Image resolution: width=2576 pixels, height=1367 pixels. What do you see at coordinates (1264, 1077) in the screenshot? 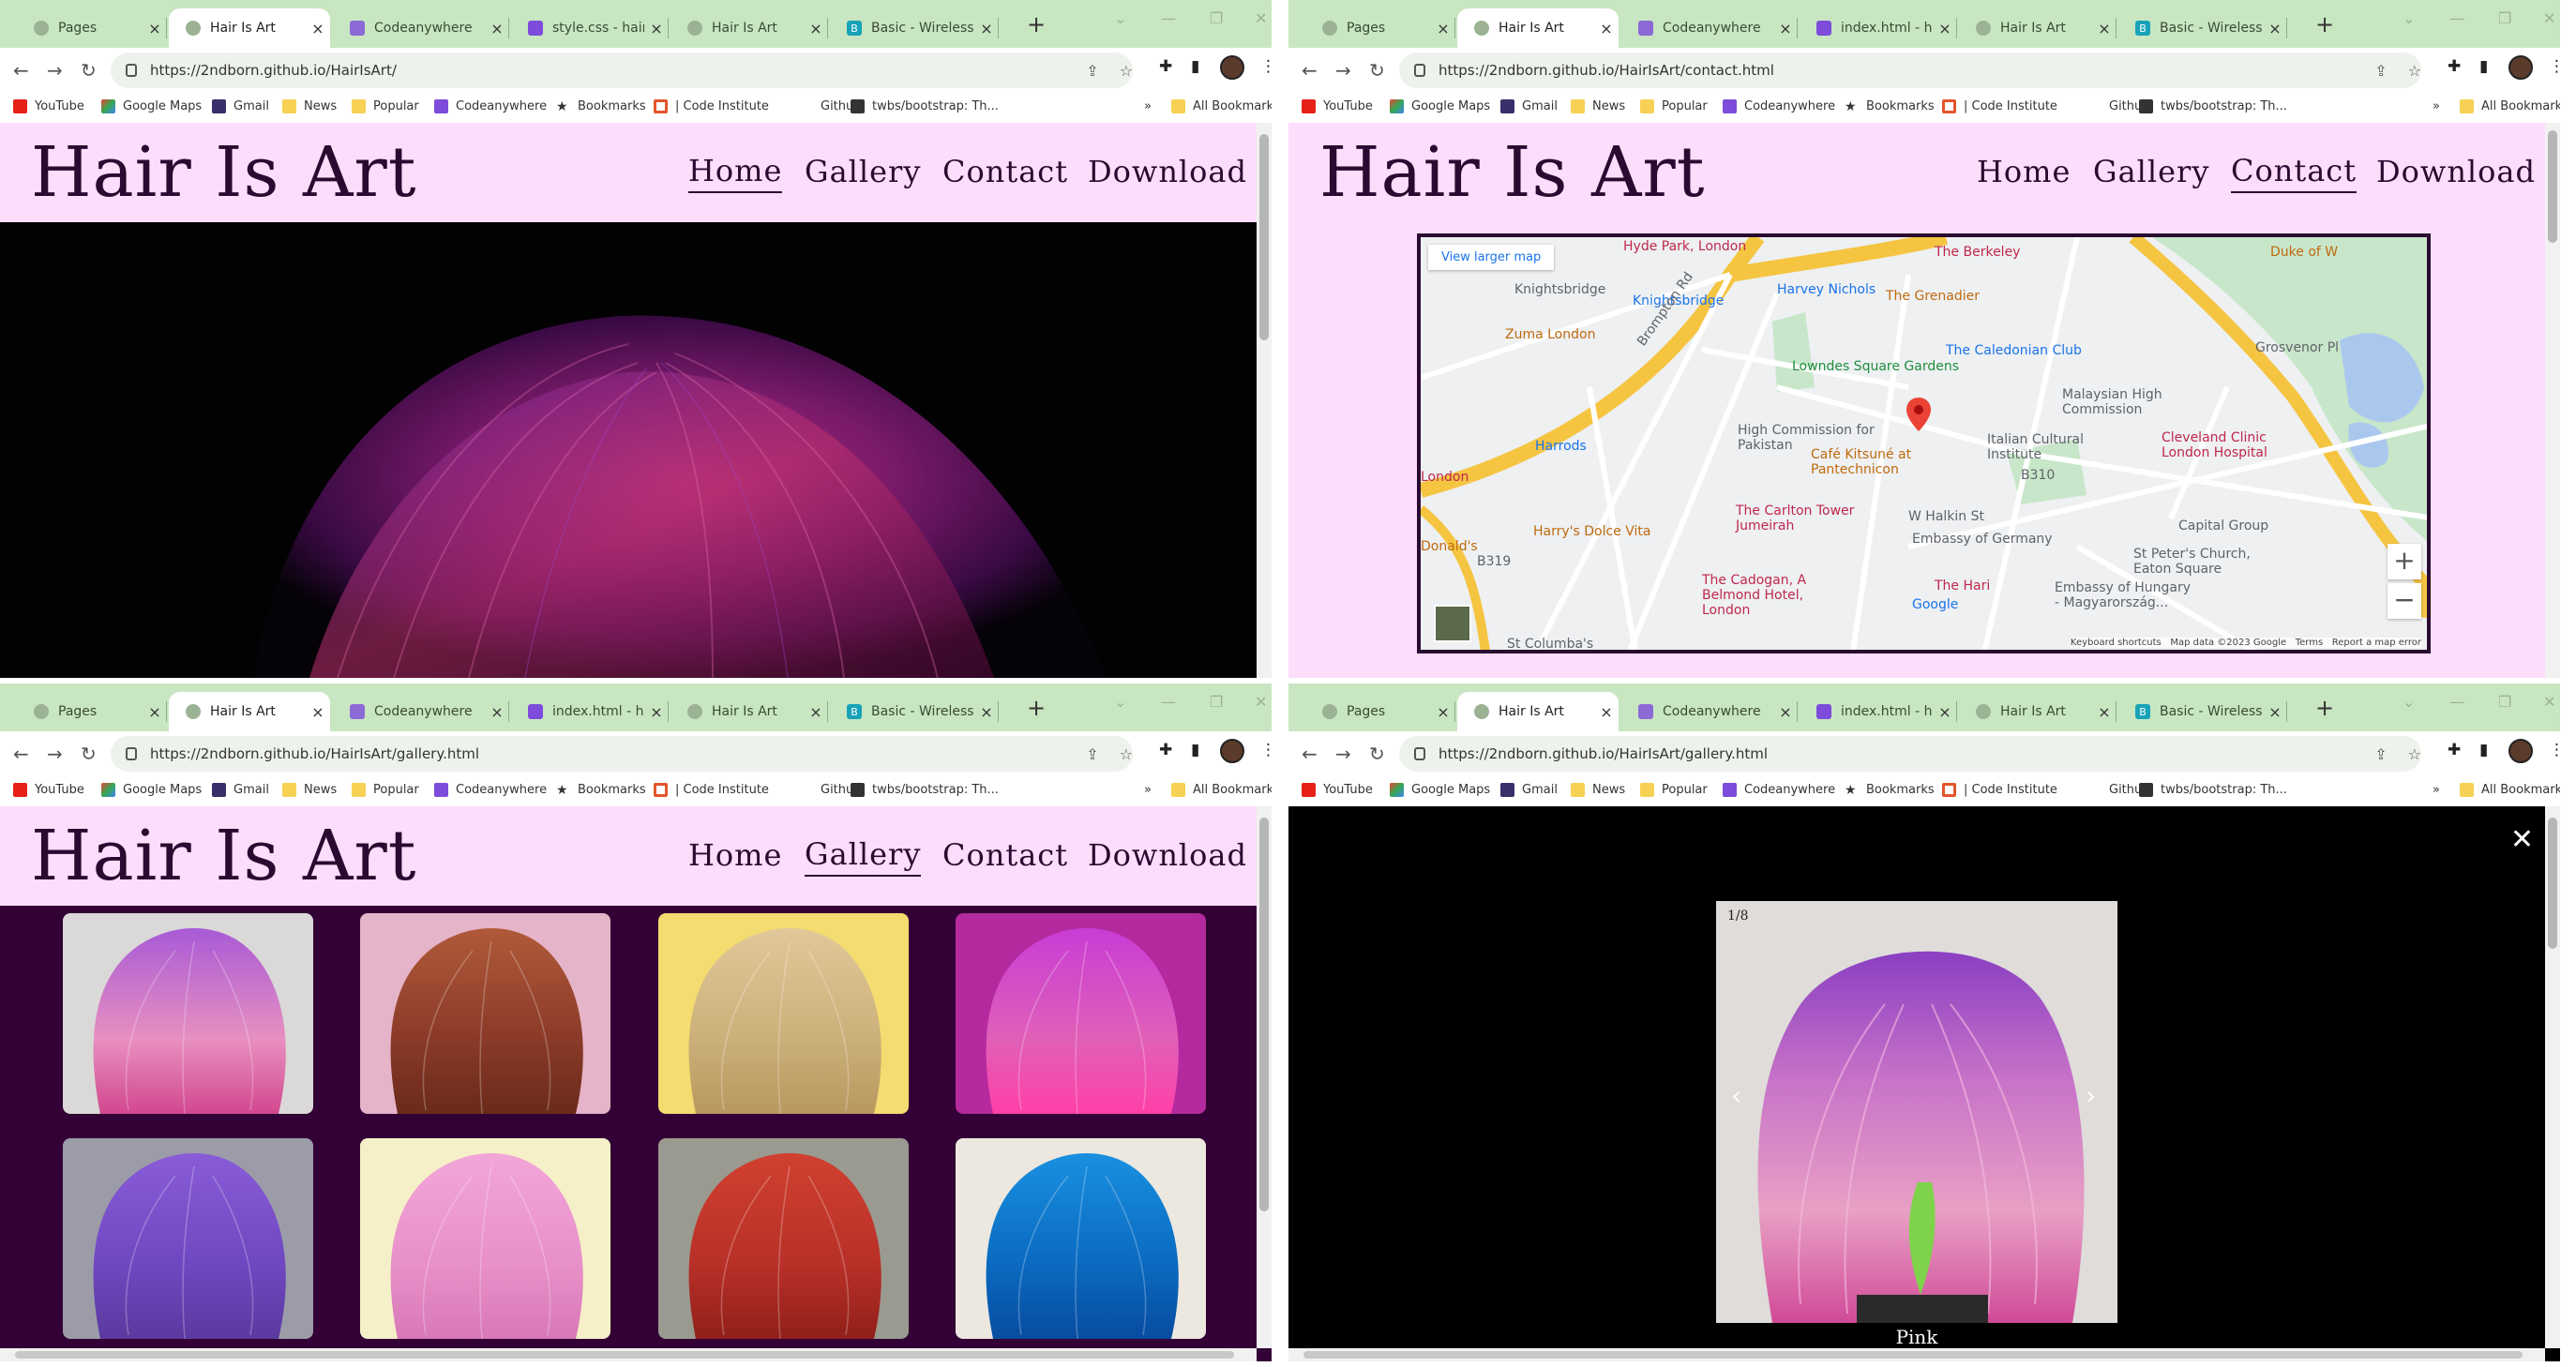
I see `vertical-scrollbar` at bounding box center [1264, 1077].